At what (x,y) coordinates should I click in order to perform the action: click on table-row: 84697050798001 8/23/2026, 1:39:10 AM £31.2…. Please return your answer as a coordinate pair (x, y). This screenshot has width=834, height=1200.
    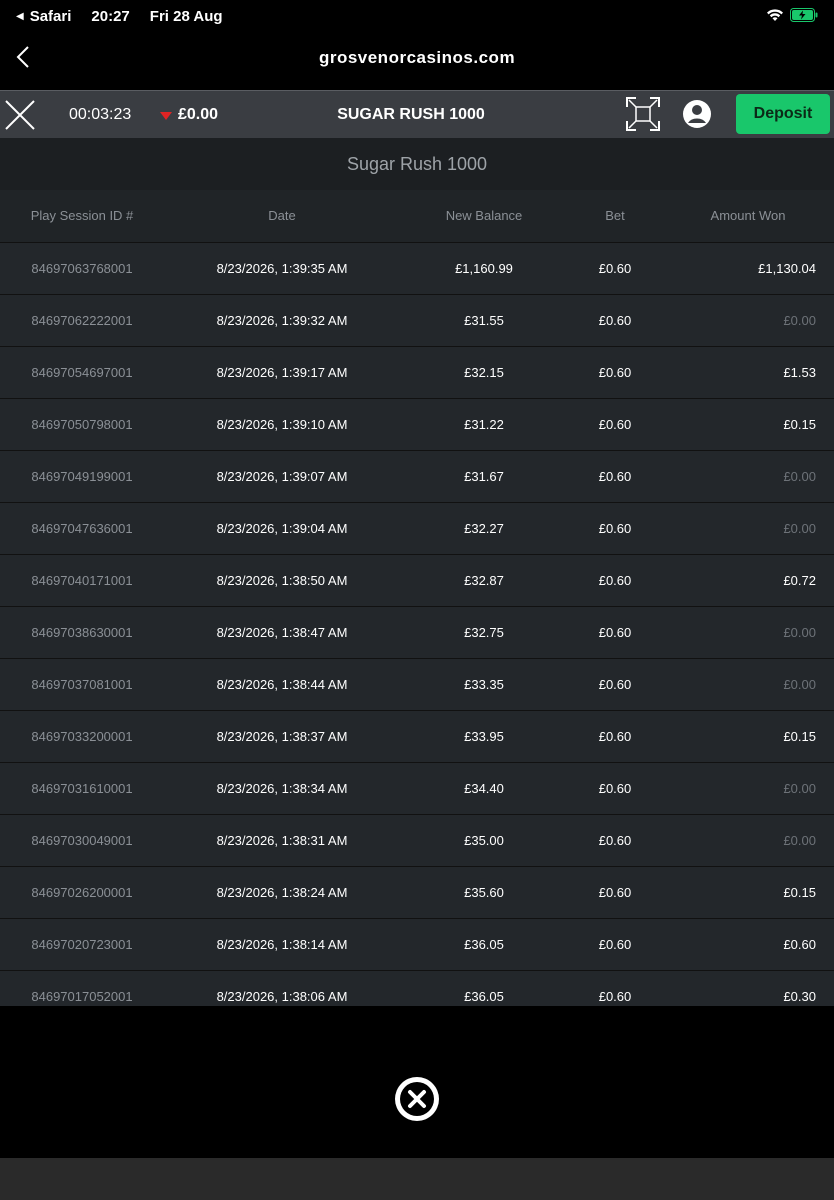
    Looking at the image, I should click on (417, 424).